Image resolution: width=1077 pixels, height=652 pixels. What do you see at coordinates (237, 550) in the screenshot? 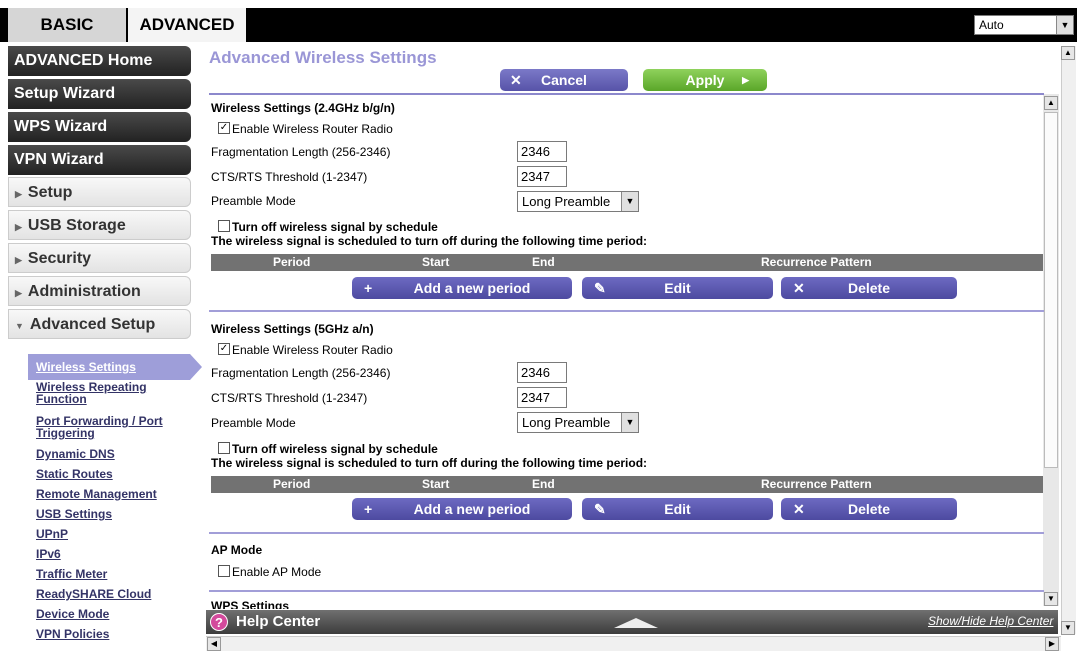
I see `ap-mode-title: AP Mode` at bounding box center [237, 550].